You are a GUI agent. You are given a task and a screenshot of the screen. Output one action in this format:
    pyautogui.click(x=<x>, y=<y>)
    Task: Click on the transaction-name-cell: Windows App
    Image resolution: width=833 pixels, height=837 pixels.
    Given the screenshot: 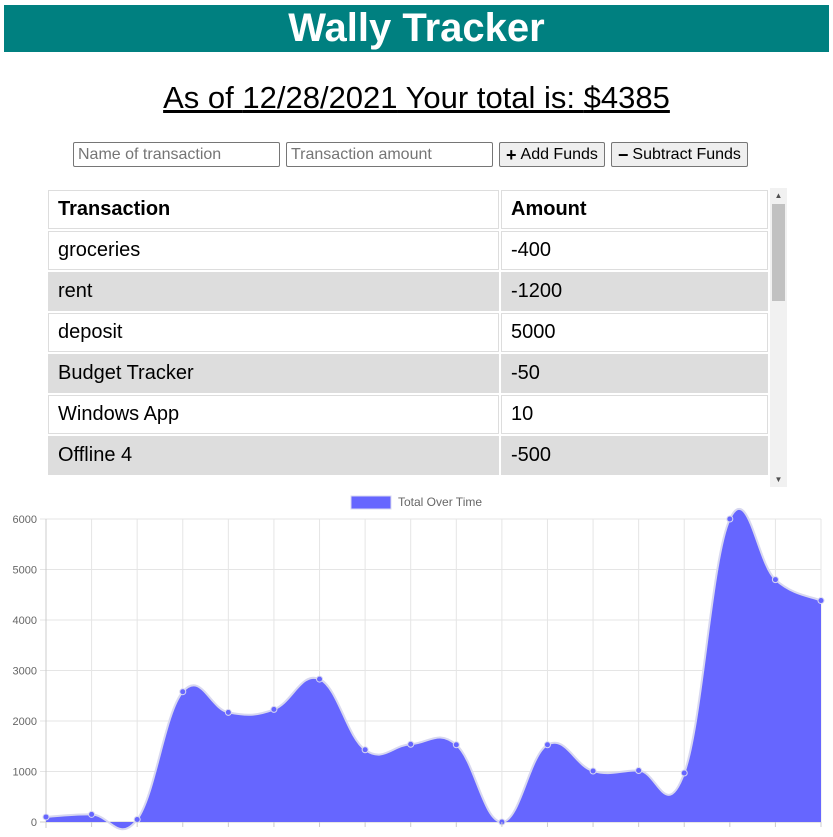 What is the action you would take?
    pyautogui.click(x=273, y=414)
    